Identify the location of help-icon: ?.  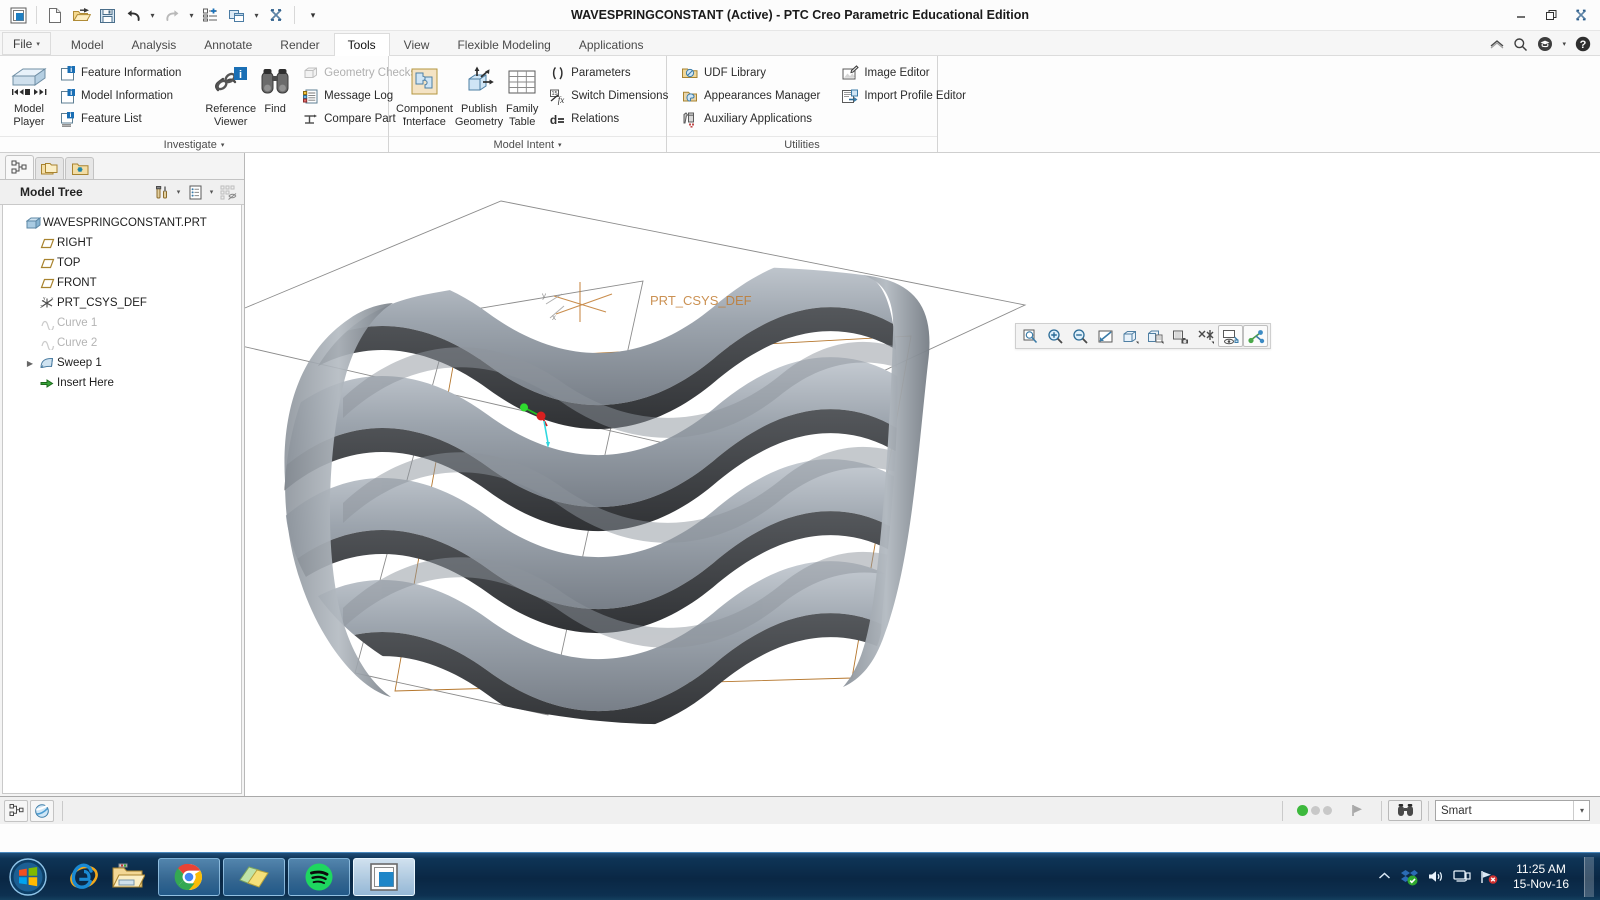
(1583, 44).